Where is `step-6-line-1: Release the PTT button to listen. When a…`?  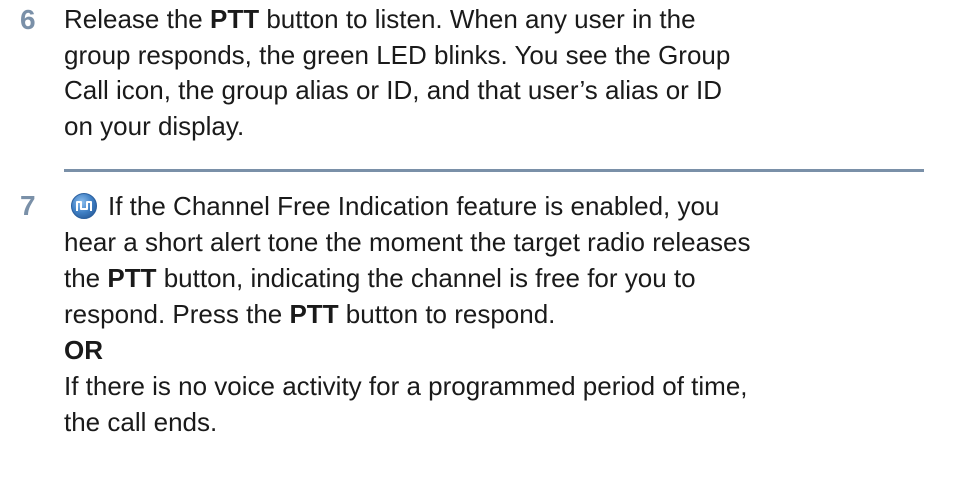 step-6-line-1: Release the PTT button to listen. When a… is located at coordinates (380, 19).